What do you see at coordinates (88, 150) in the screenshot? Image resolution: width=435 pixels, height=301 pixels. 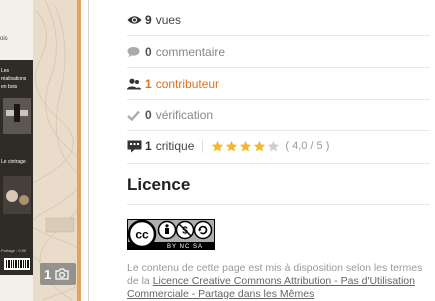 I see `column-divider` at bounding box center [88, 150].